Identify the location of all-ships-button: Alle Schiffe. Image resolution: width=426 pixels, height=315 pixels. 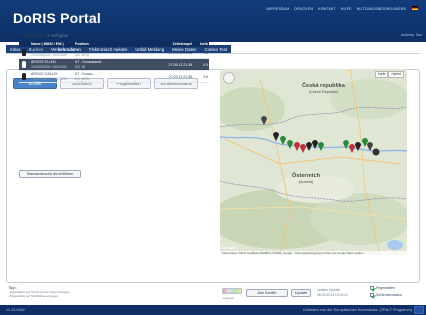
(267, 293).